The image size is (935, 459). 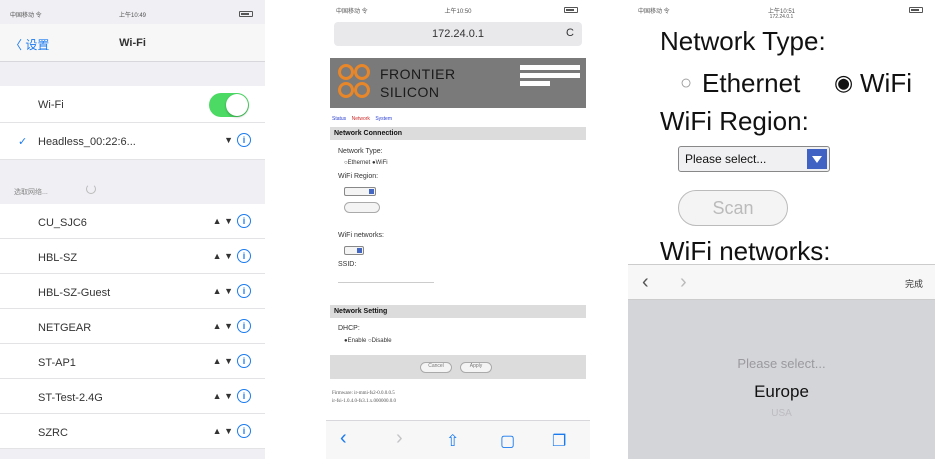 What do you see at coordinates (399, 438) in the screenshot?
I see `forward-icon: ›` at bounding box center [399, 438].